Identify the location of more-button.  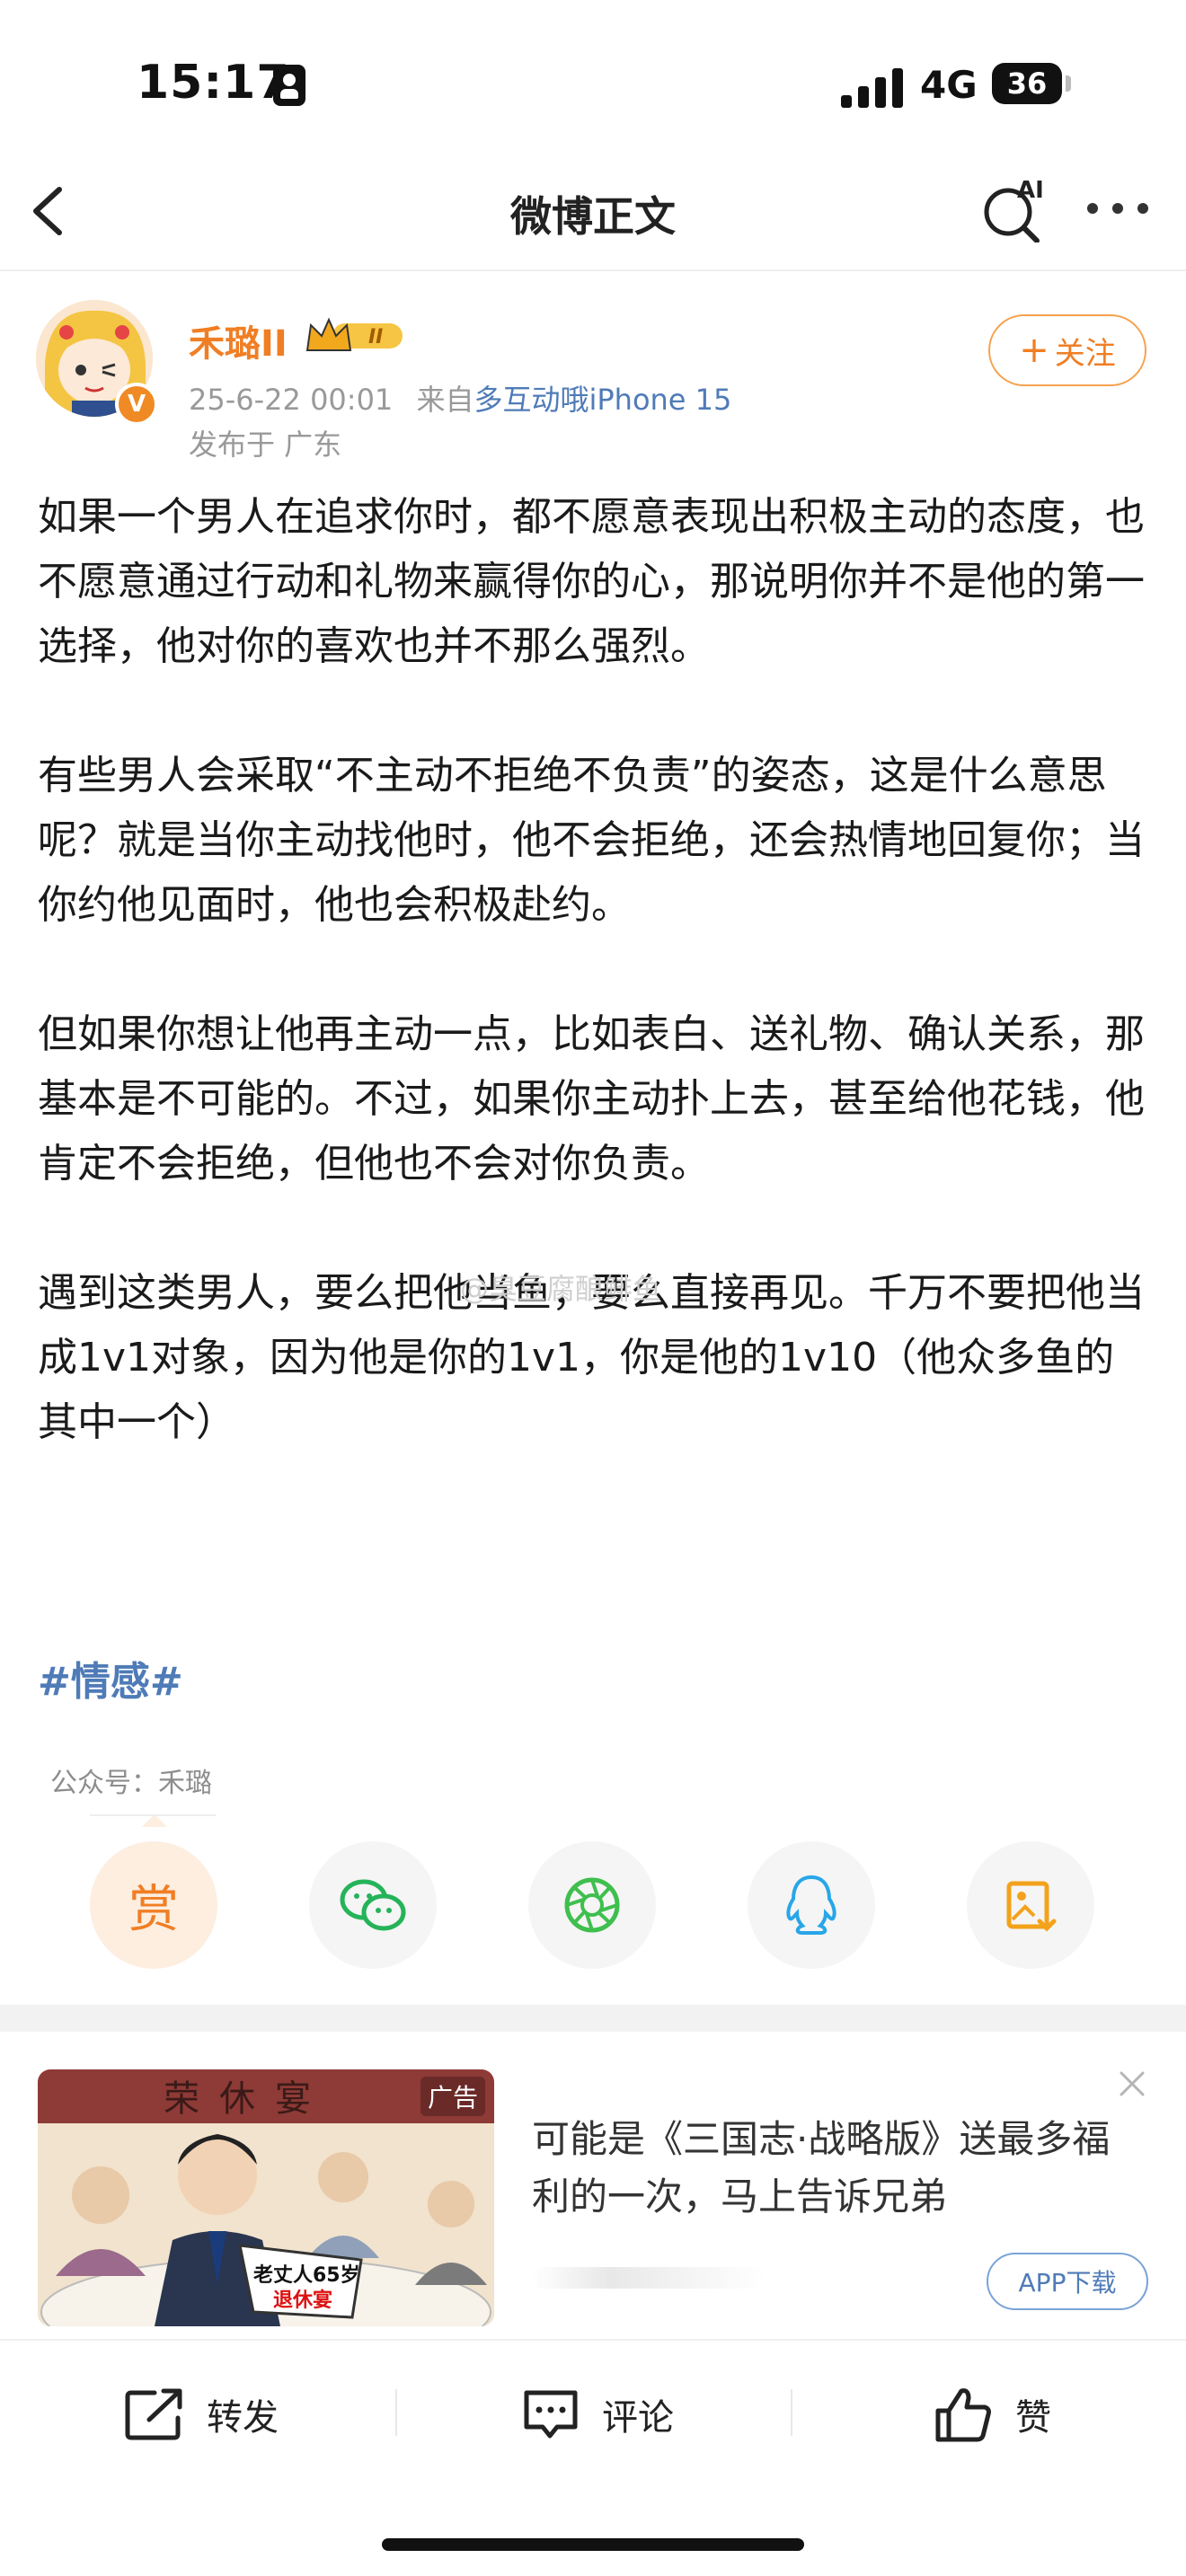
(1118, 209).